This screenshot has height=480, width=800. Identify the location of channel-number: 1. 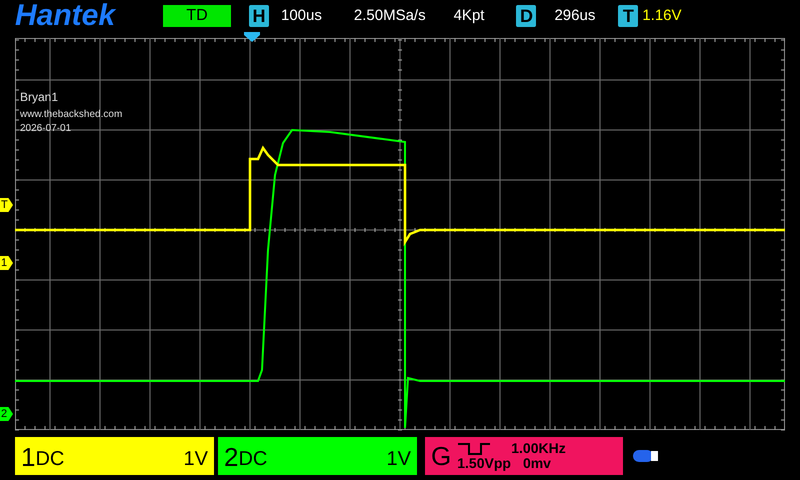
(28, 457).